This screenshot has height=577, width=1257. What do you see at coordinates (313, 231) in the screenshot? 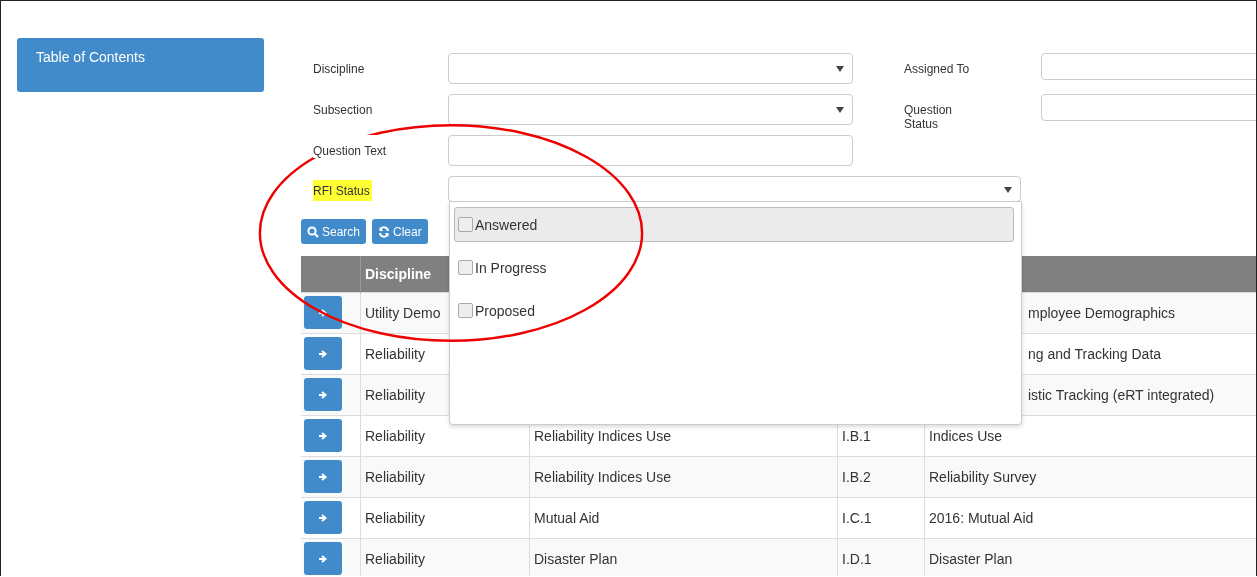
I see `search-icon` at bounding box center [313, 231].